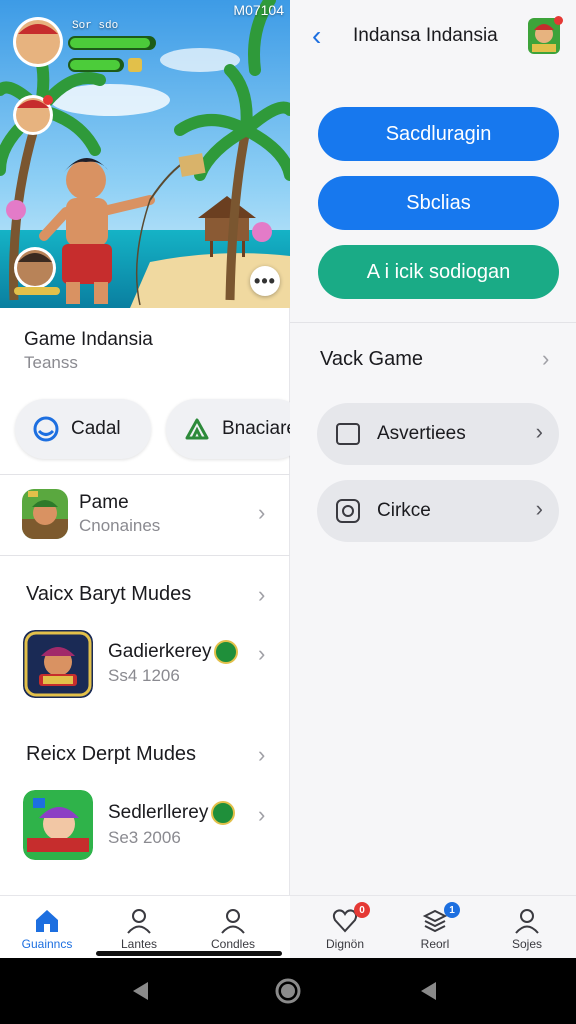 This screenshot has width=576, height=1024. What do you see at coordinates (189, 953) in the screenshot?
I see `home-indicator-bar` at bounding box center [189, 953].